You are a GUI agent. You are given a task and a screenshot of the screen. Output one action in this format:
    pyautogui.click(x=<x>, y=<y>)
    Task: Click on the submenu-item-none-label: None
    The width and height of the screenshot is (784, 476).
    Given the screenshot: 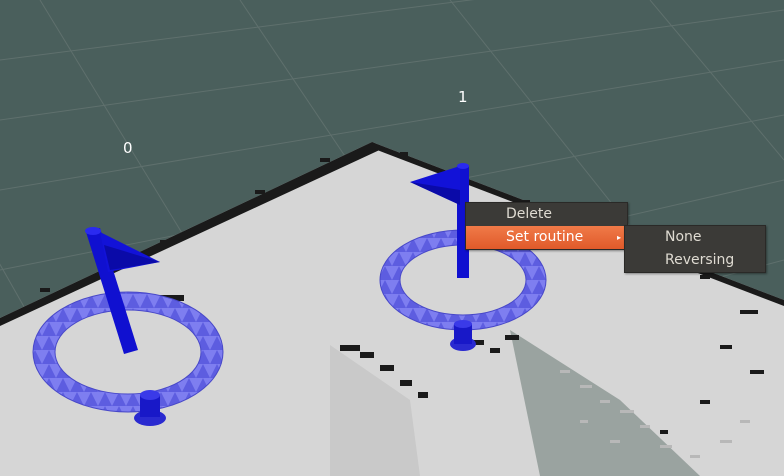 What is the action you would take?
    pyautogui.click(x=683, y=237)
    